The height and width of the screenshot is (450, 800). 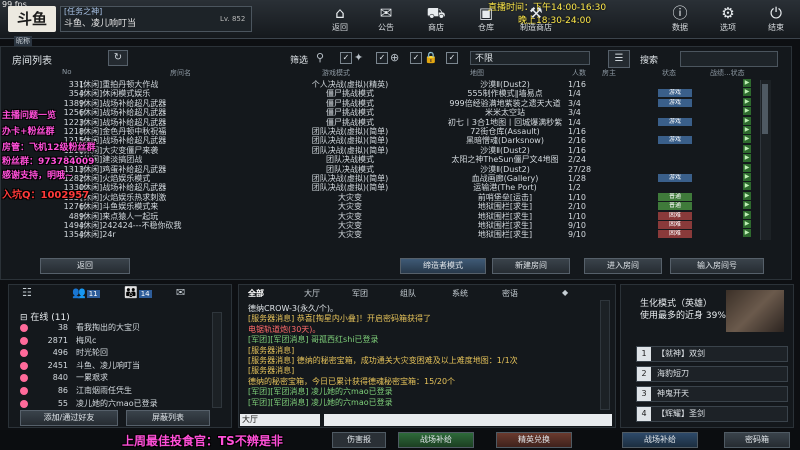 What do you see at coordinates (62, 403) in the screenshot?
I see `friend-number: 55` at bounding box center [62, 403].